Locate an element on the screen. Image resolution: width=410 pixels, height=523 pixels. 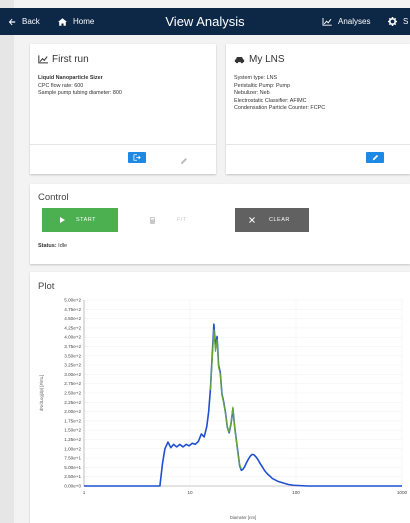
status-label: Status: is located at coordinates (47, 246).